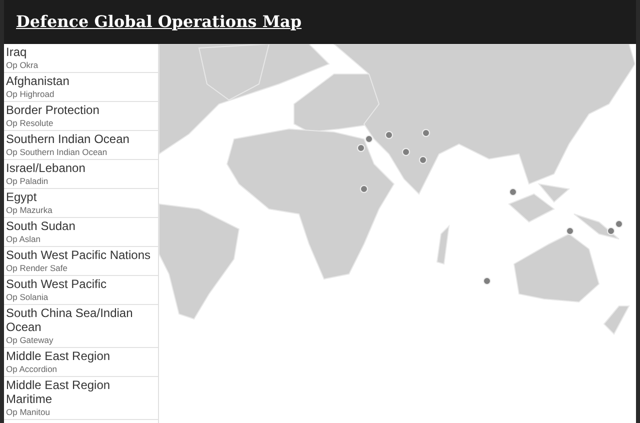  I want to click on operation-name: Op Solania, so click(28, 297).